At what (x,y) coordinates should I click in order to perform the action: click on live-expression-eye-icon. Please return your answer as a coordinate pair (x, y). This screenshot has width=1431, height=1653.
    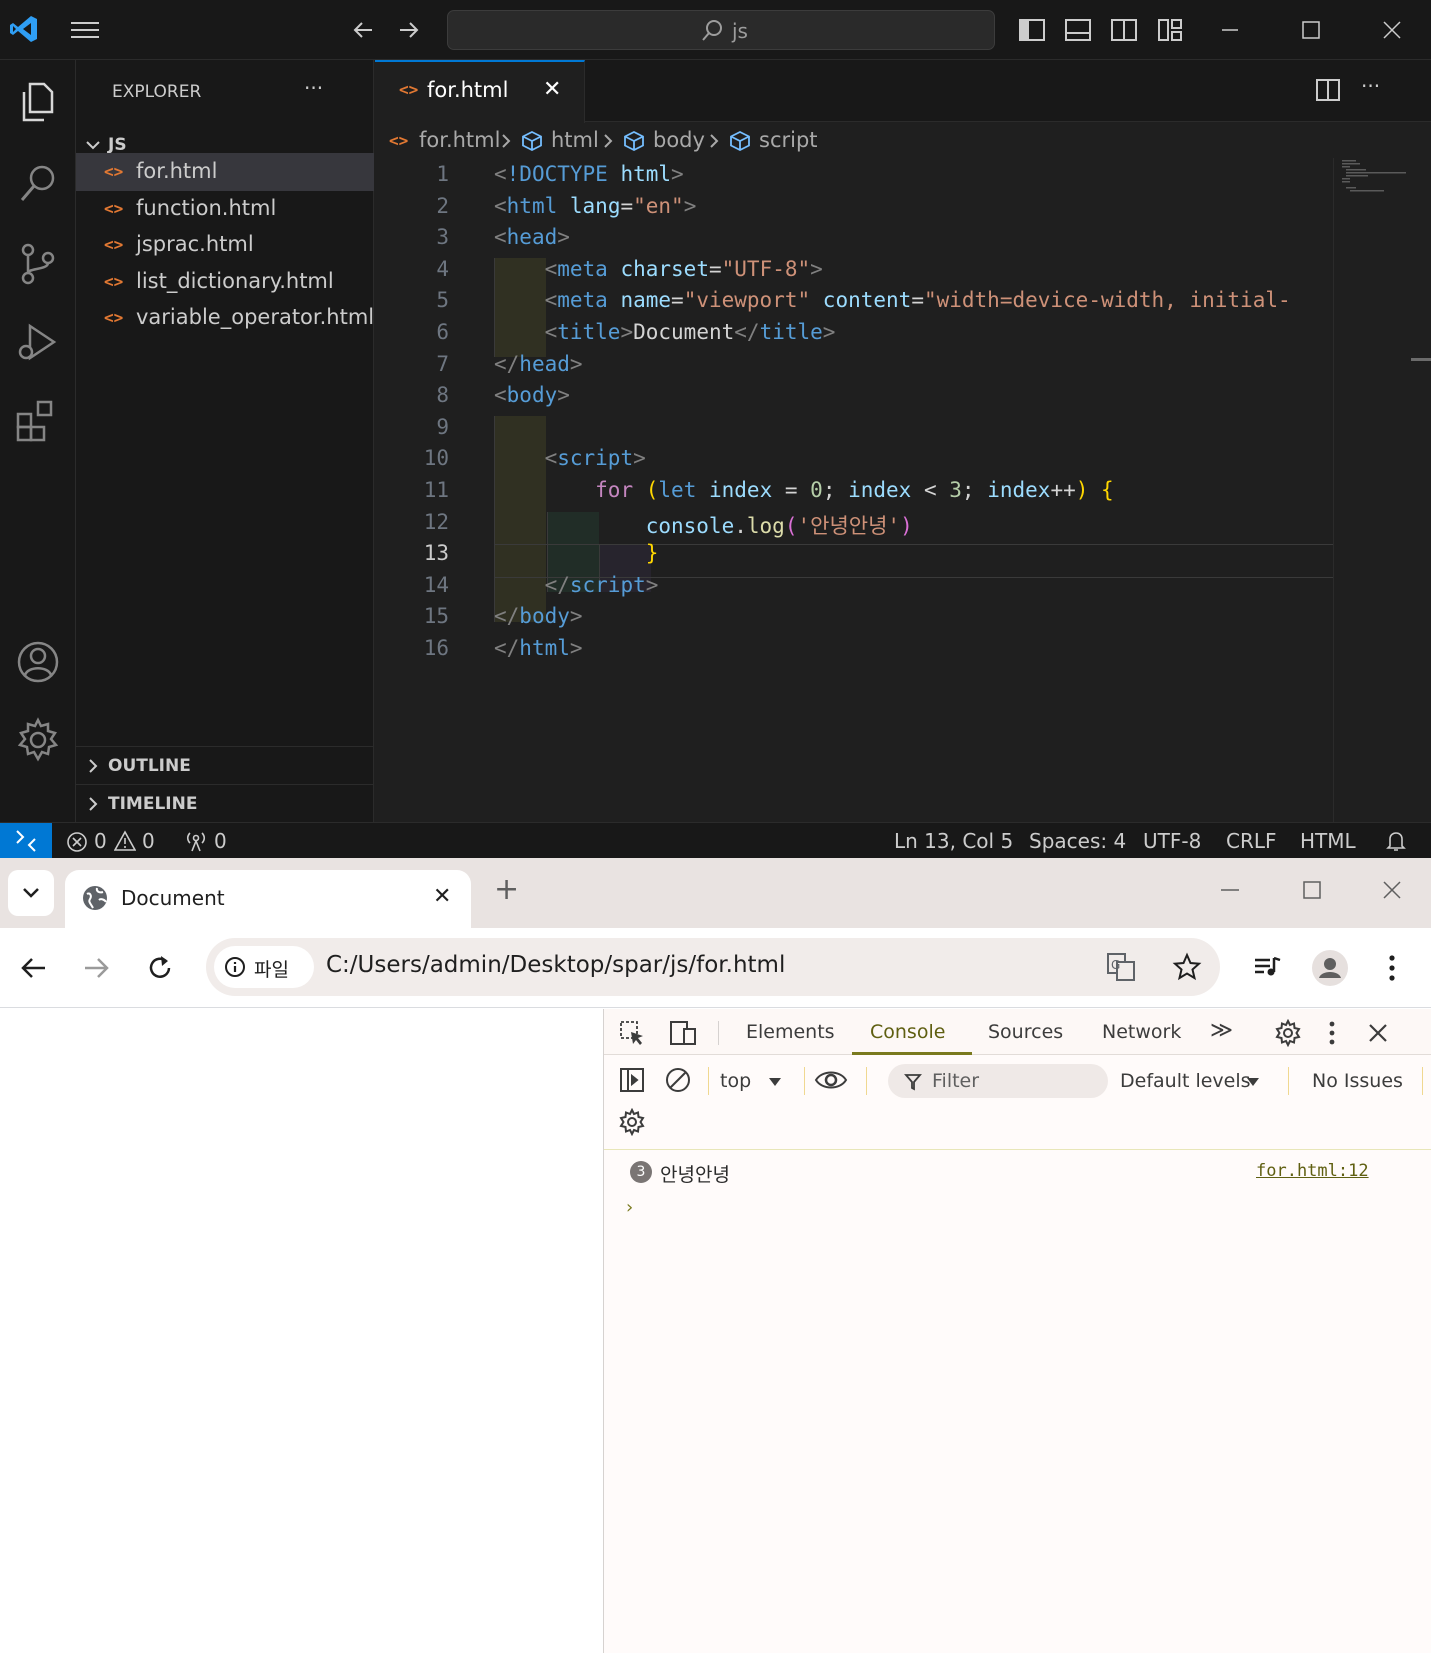
    Looking at the image, I should click on (831, 1080).